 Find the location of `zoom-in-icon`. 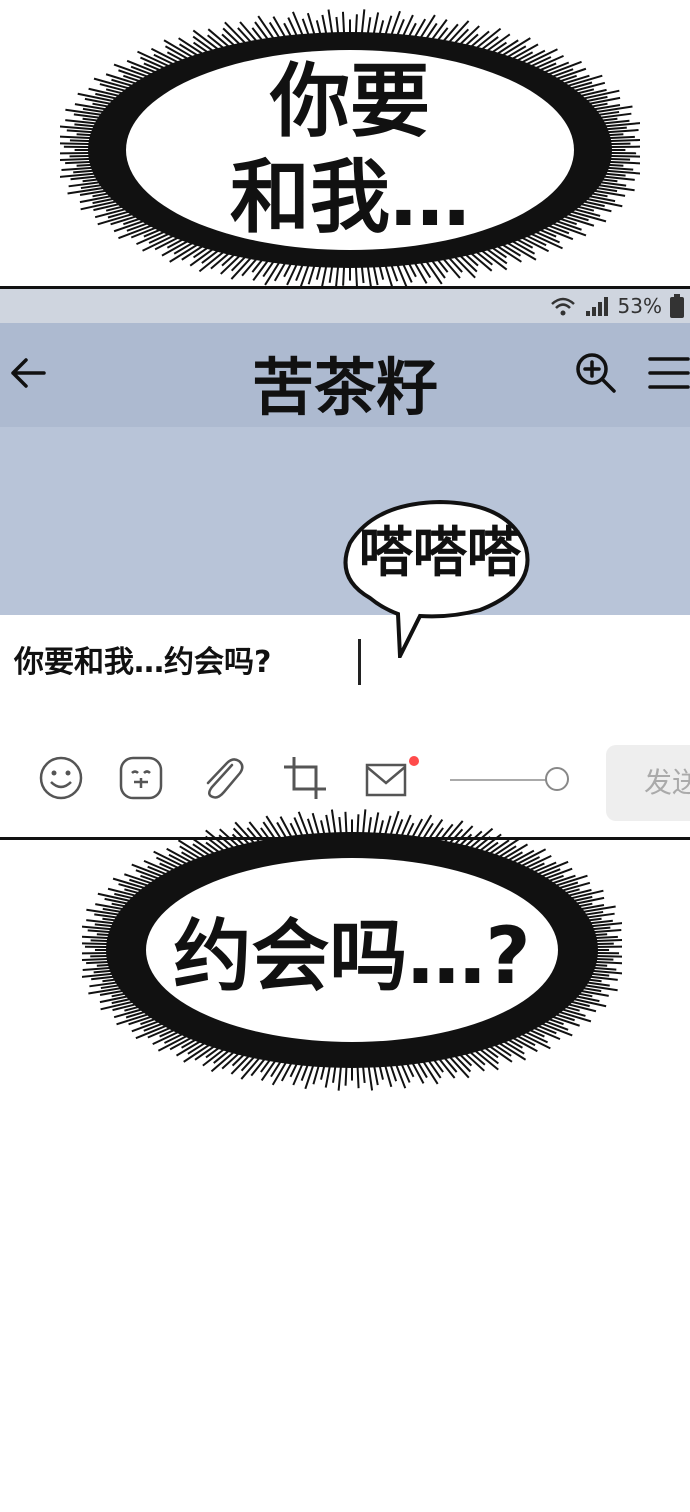

zoom-in-icon is located at coordinates (596, 373).